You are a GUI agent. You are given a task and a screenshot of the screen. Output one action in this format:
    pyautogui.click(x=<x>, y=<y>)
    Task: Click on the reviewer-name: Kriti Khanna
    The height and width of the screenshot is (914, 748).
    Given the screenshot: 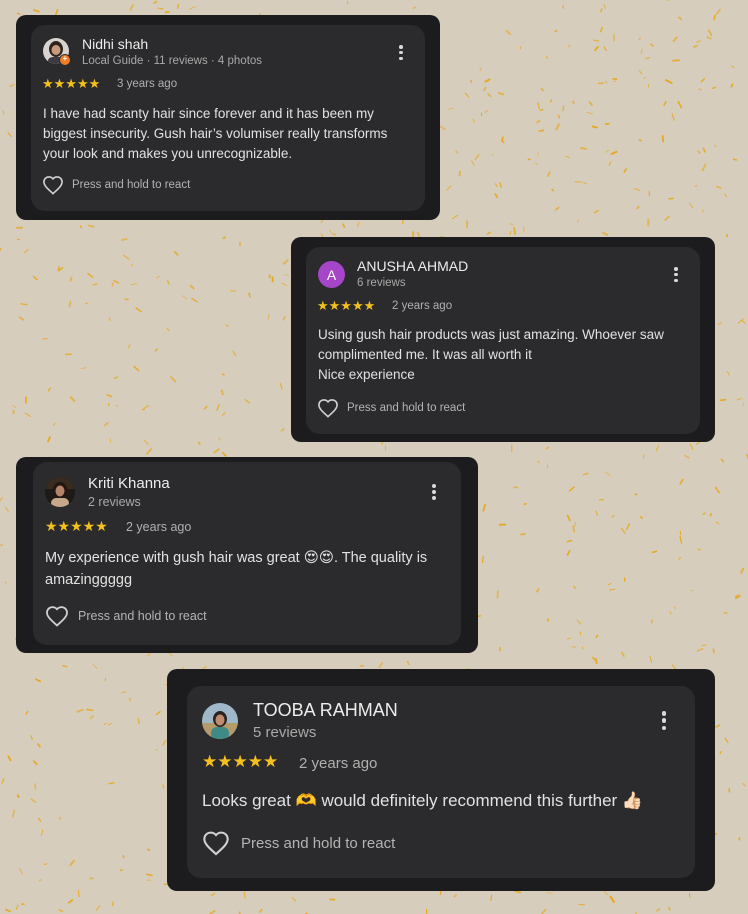 What is the action you would take?
    pyautogui.click(x=129, y=483)
    